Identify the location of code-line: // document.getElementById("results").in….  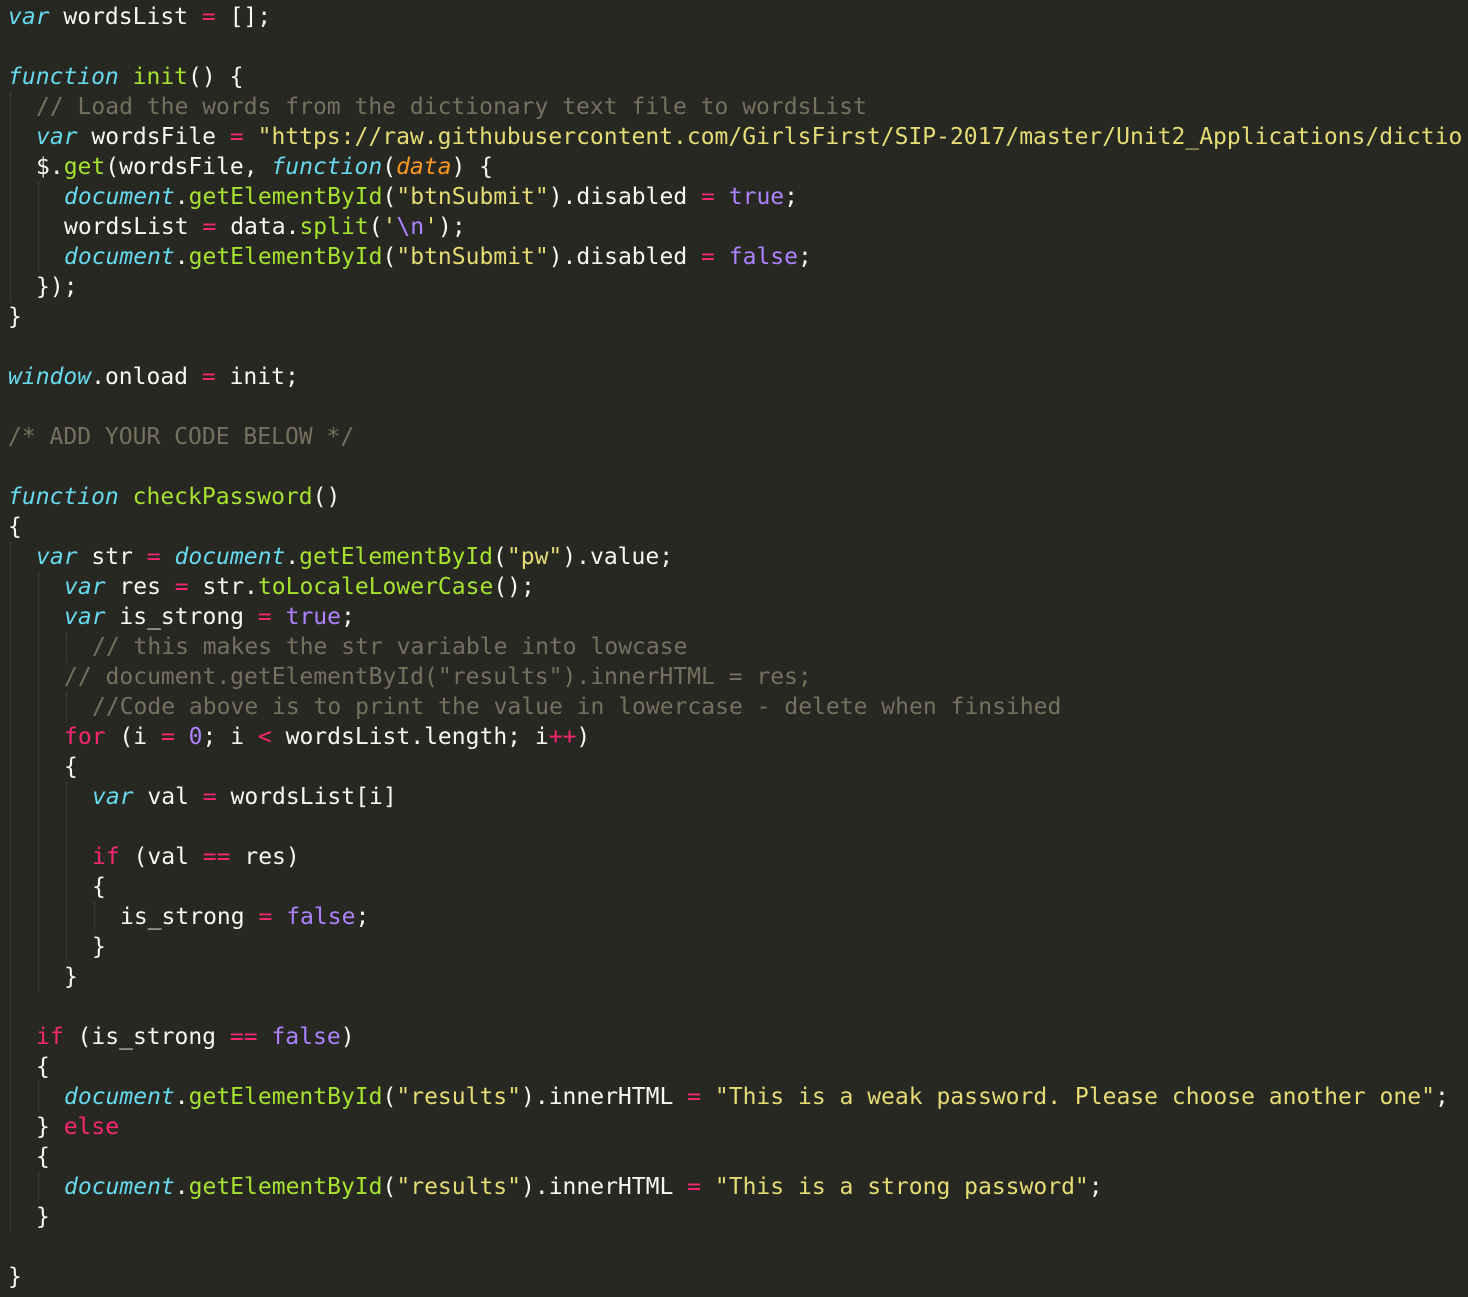
(438, 677).